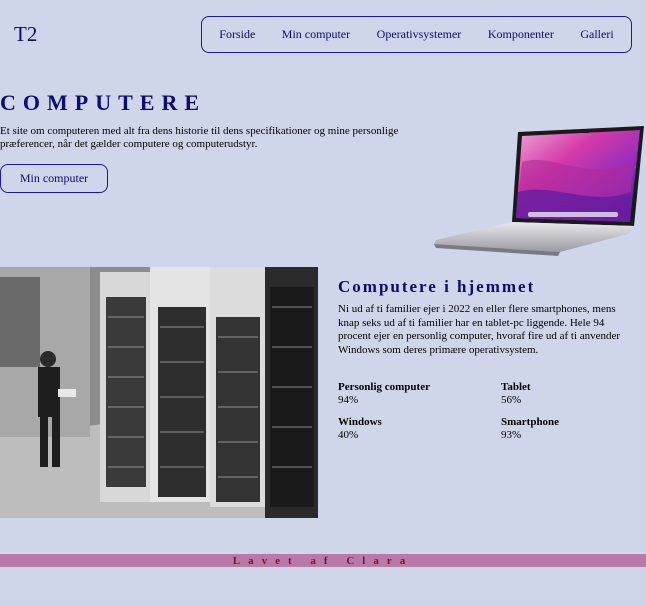  What do you see at coordinates (360, 422) in the screenshot?
I see `stat-label: Windows` at bounding box center [360, 422].